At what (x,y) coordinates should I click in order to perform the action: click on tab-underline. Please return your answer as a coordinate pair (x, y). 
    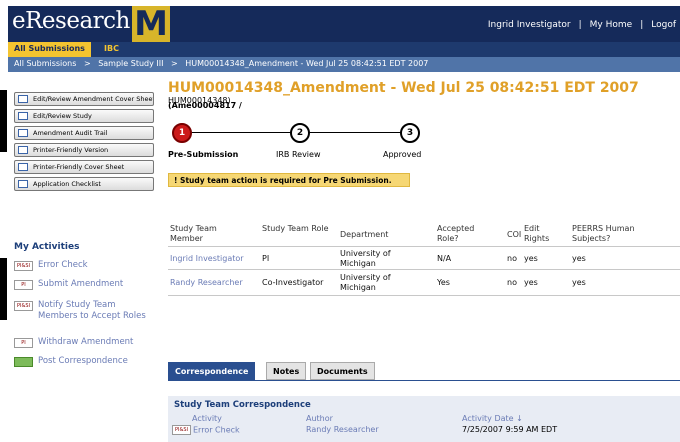
    Looking at the image, I should click on (424, 380).